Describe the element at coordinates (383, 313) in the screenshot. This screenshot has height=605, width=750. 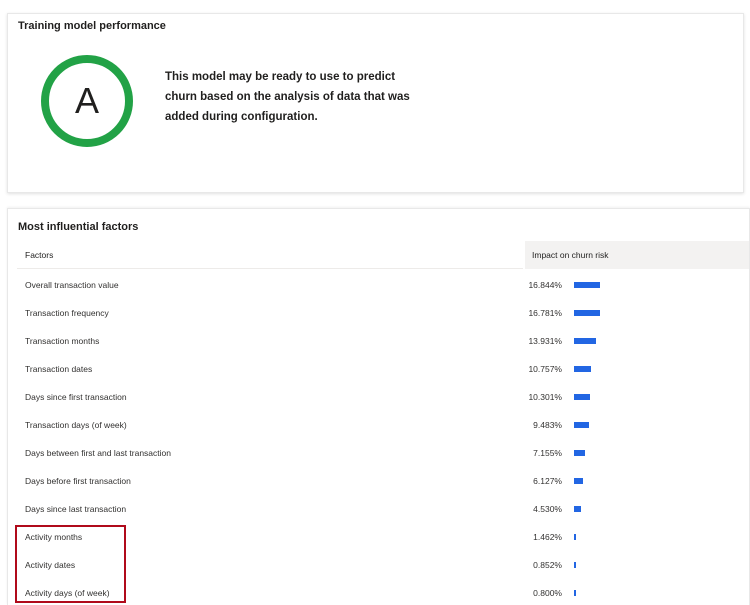
I see `table-row: Transaction frequency 16.781%` at that location.